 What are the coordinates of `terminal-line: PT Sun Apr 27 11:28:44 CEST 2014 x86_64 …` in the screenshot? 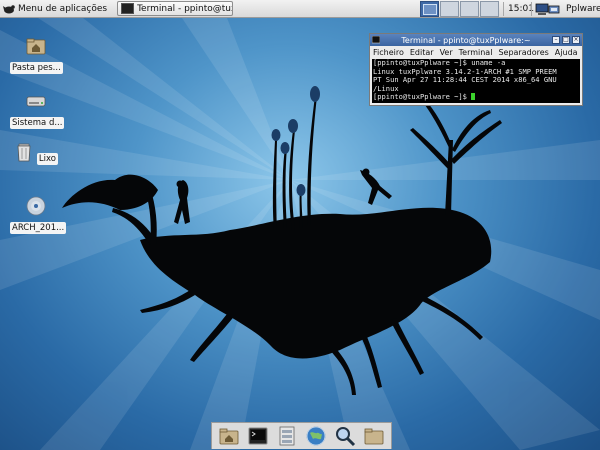 It's located at (465, 80).